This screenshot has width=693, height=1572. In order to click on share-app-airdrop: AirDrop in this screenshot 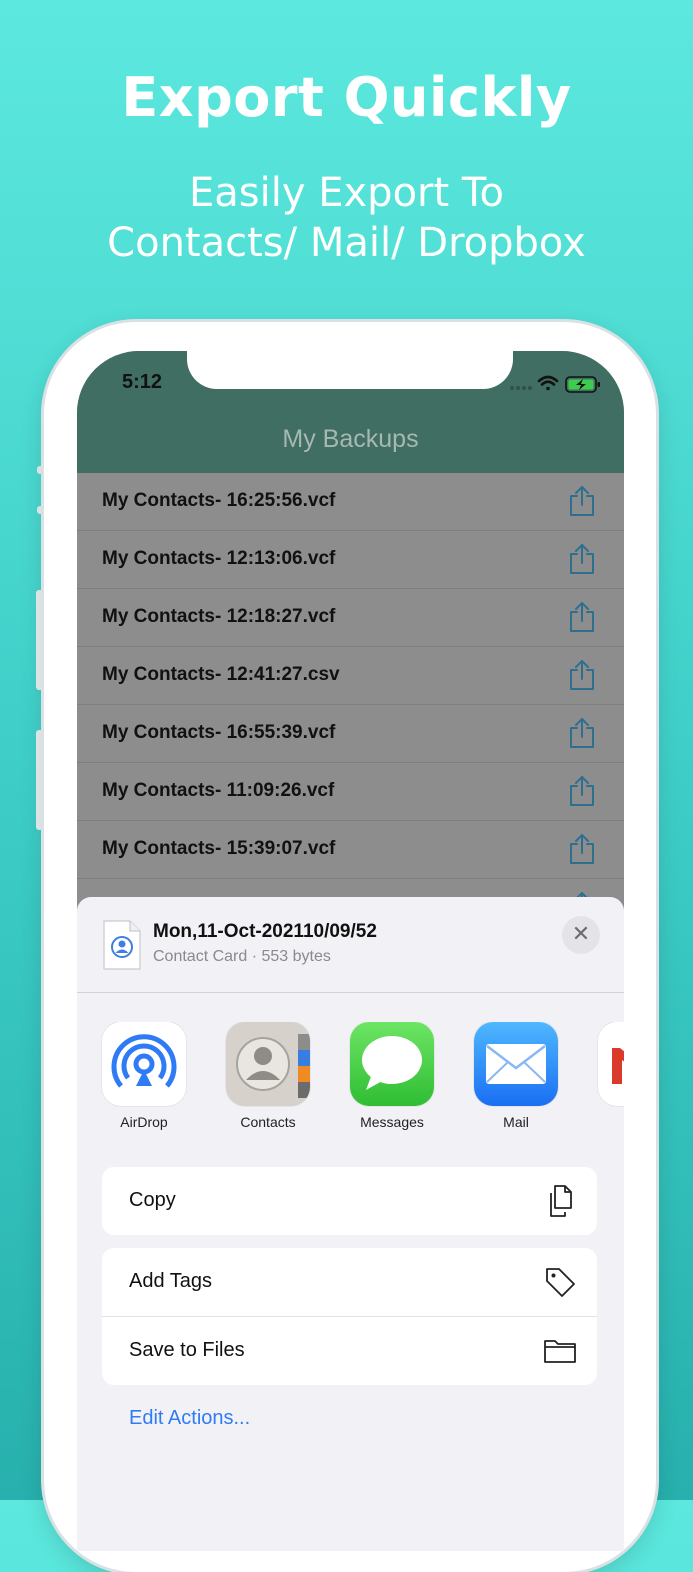, I will do `click(144, 1076)`.